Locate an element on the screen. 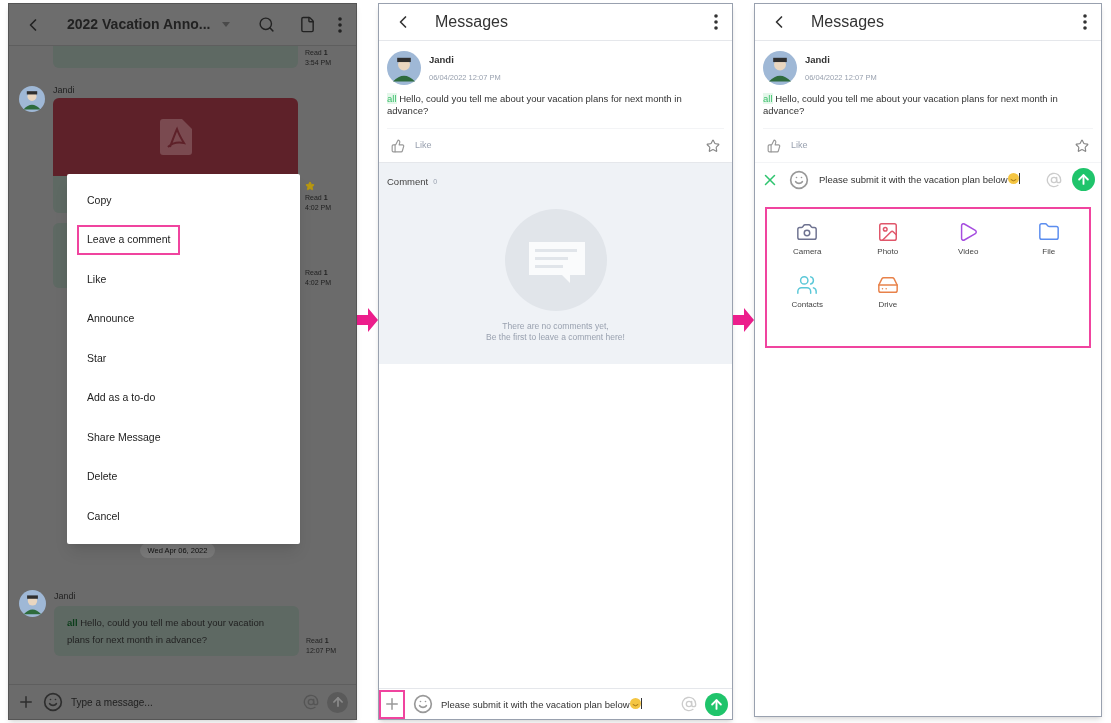  attachment-option: Drive is located at coordinates (887, 292).